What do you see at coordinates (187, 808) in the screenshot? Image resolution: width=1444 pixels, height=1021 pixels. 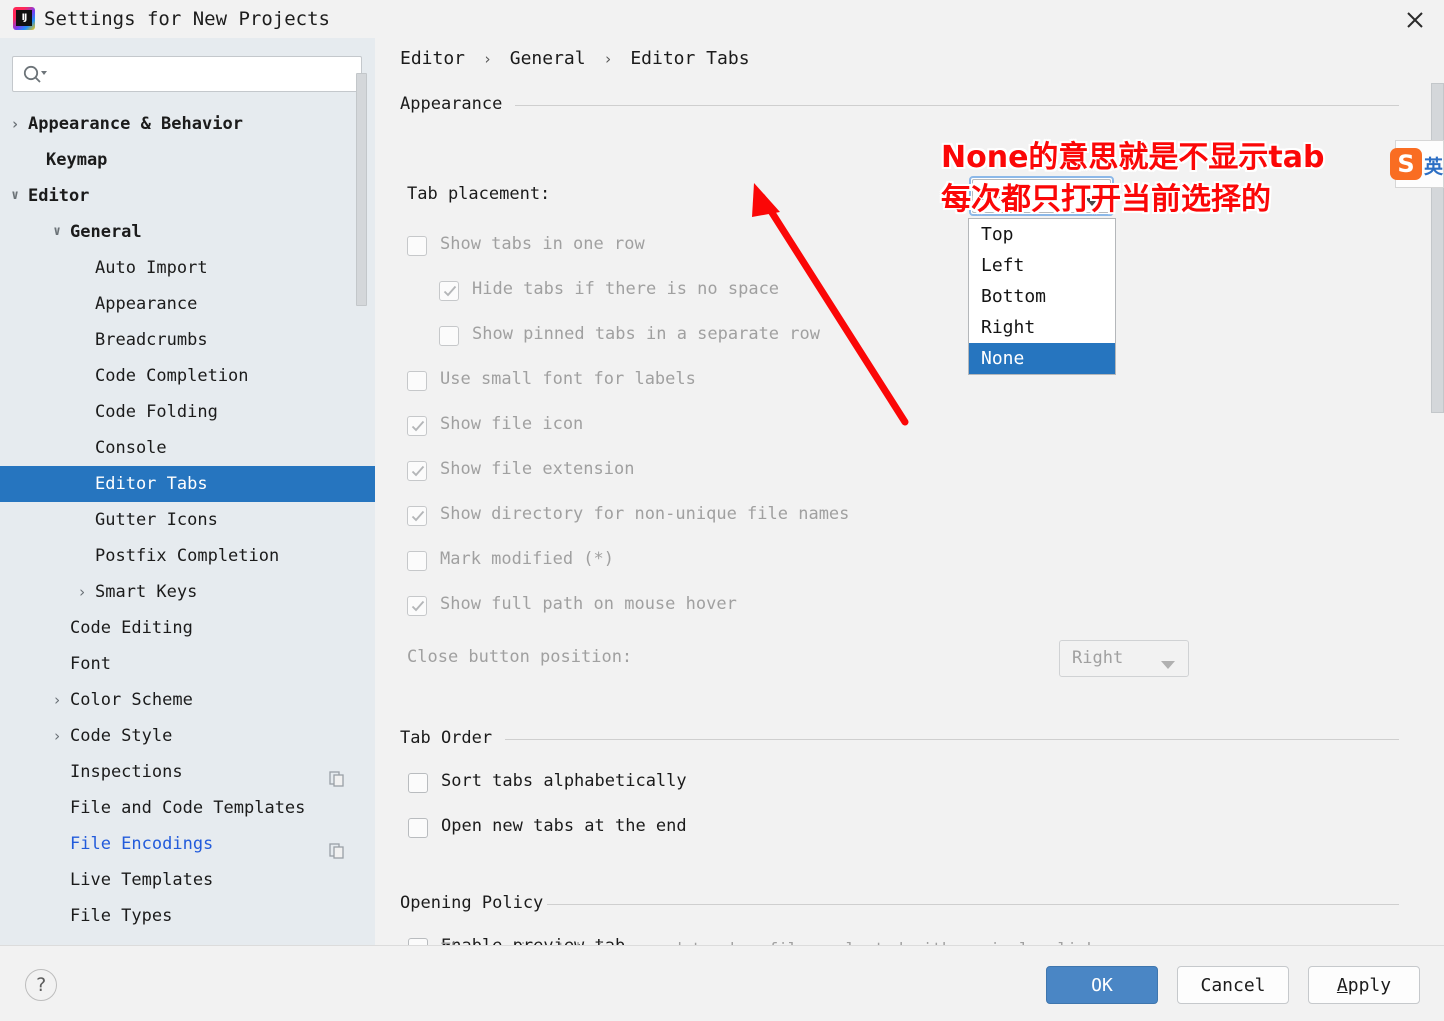 I see `sidebar-item-file-and-code-templates: File and Code Templates` at bounding box center [187, 808].